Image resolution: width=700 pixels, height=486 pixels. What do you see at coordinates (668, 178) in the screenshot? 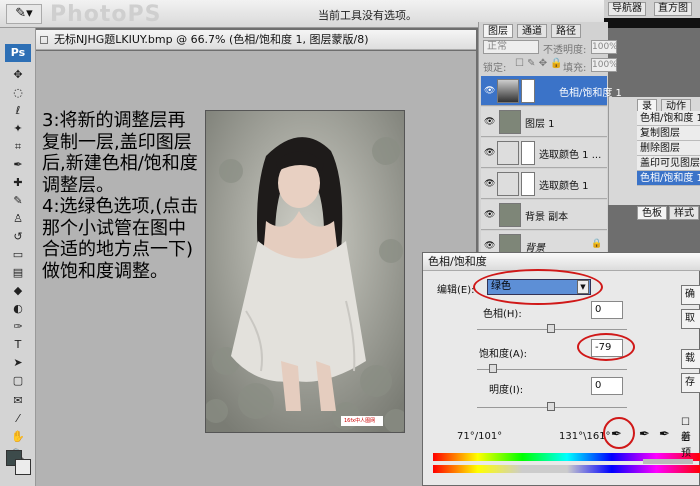
I see `history-item-selected: 色相/饱和度 1` at bounding box center [668, 178].